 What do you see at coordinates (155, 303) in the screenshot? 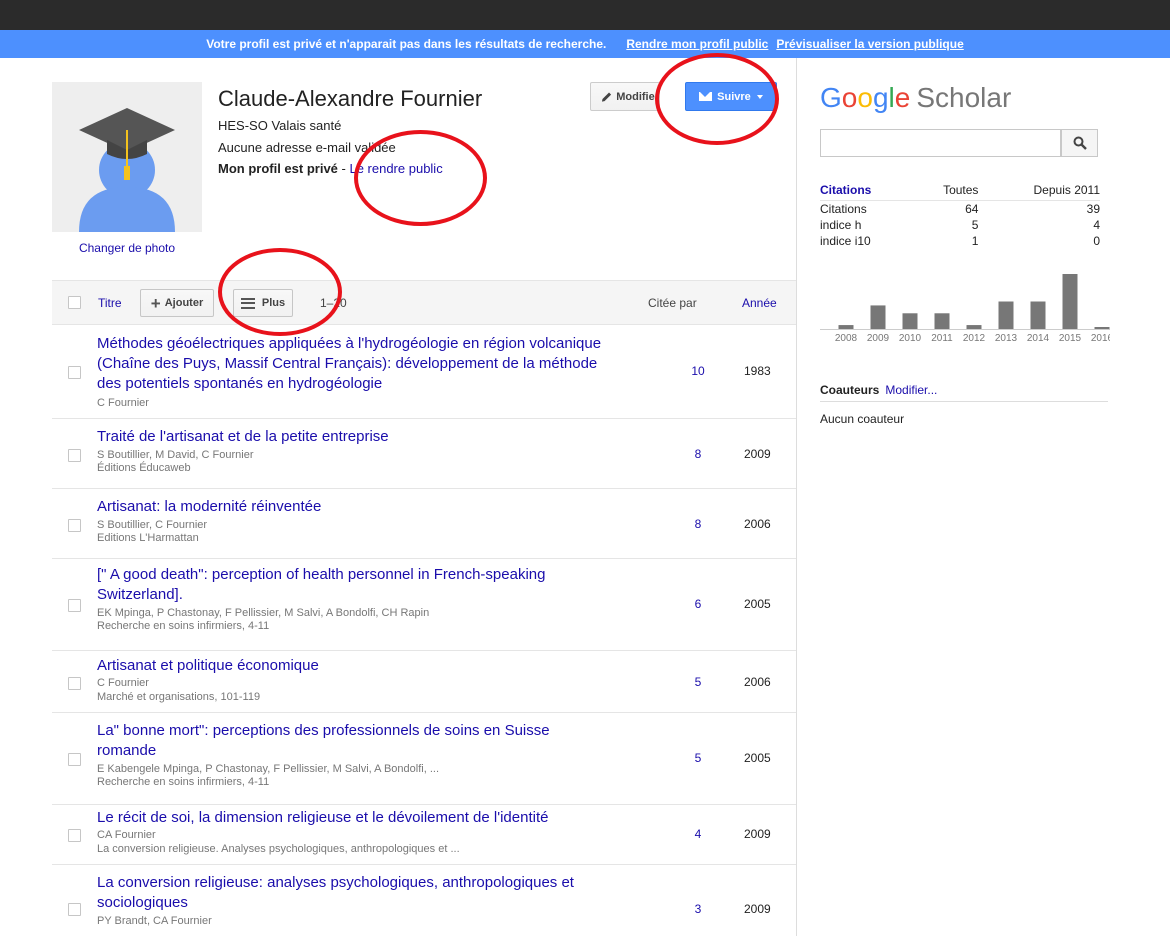
I see `plus-icon: +` at bounding box center [155, 303].